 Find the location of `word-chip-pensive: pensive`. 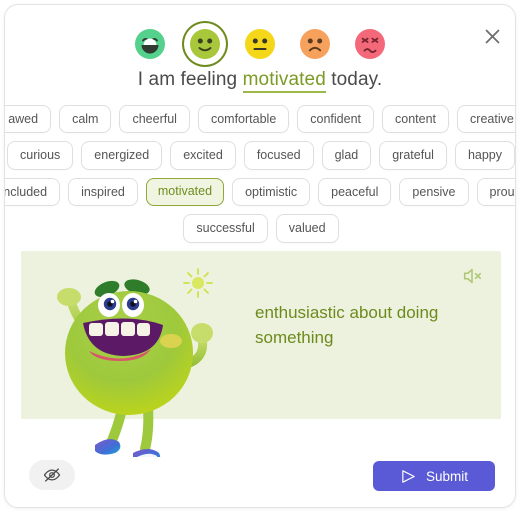

word-chip-pensive: pensive is located at coordinates (434, 192).